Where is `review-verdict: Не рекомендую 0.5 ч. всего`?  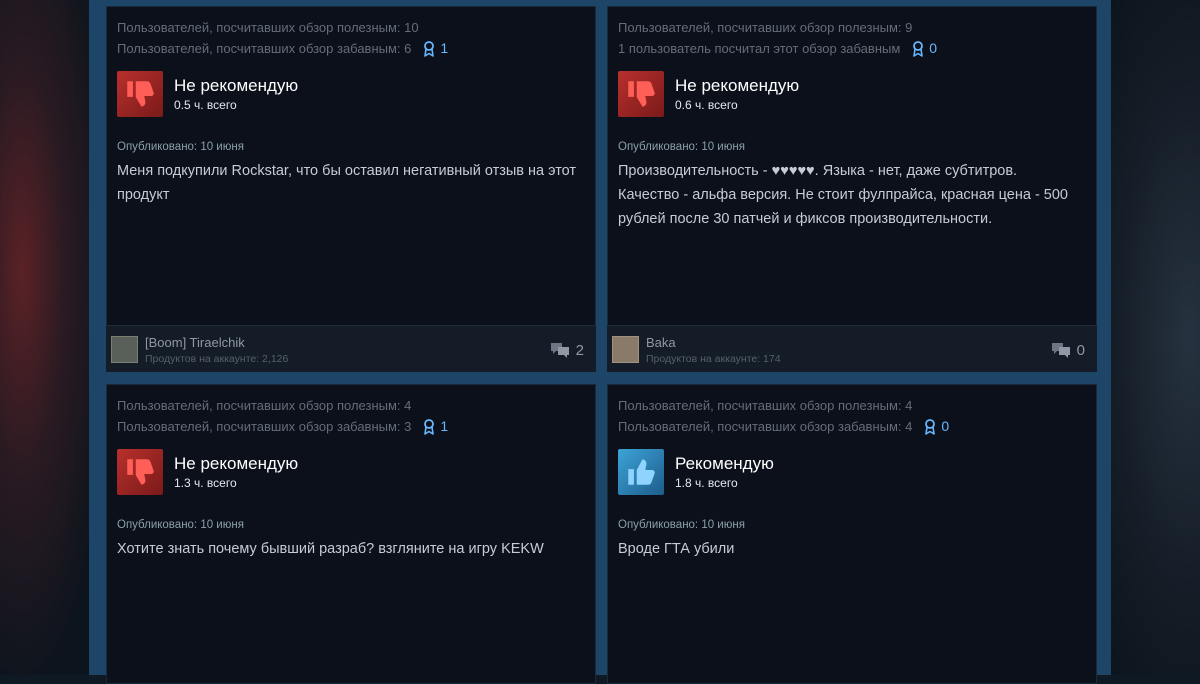
review-verdict: Не рекомендую 0.5 ч. всего is located at coordinates (207, 94).